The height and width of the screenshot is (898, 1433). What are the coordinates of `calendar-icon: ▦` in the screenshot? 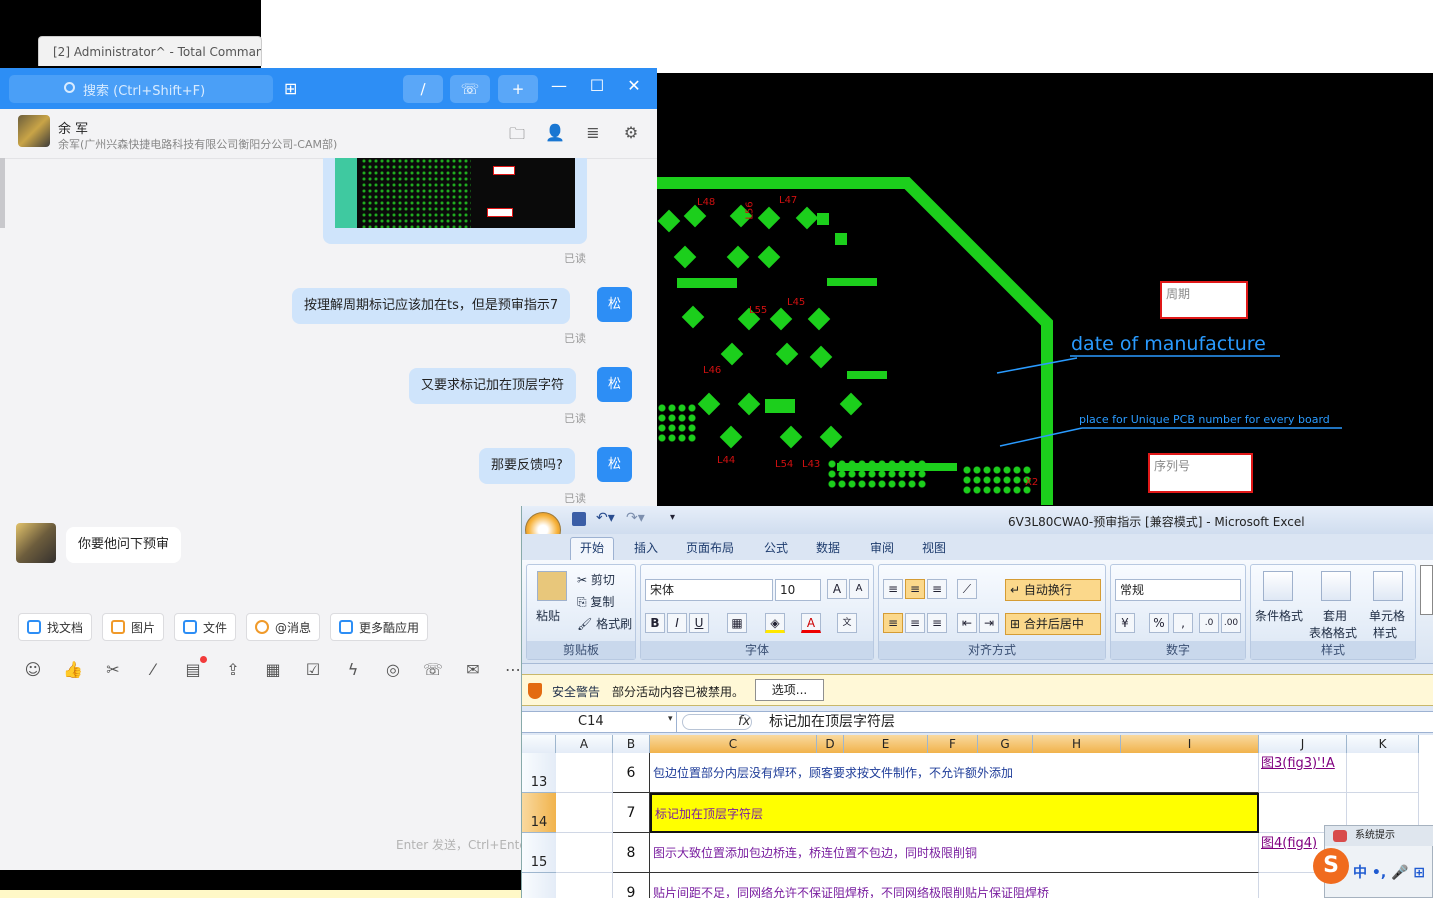 It's located at (273, 670).